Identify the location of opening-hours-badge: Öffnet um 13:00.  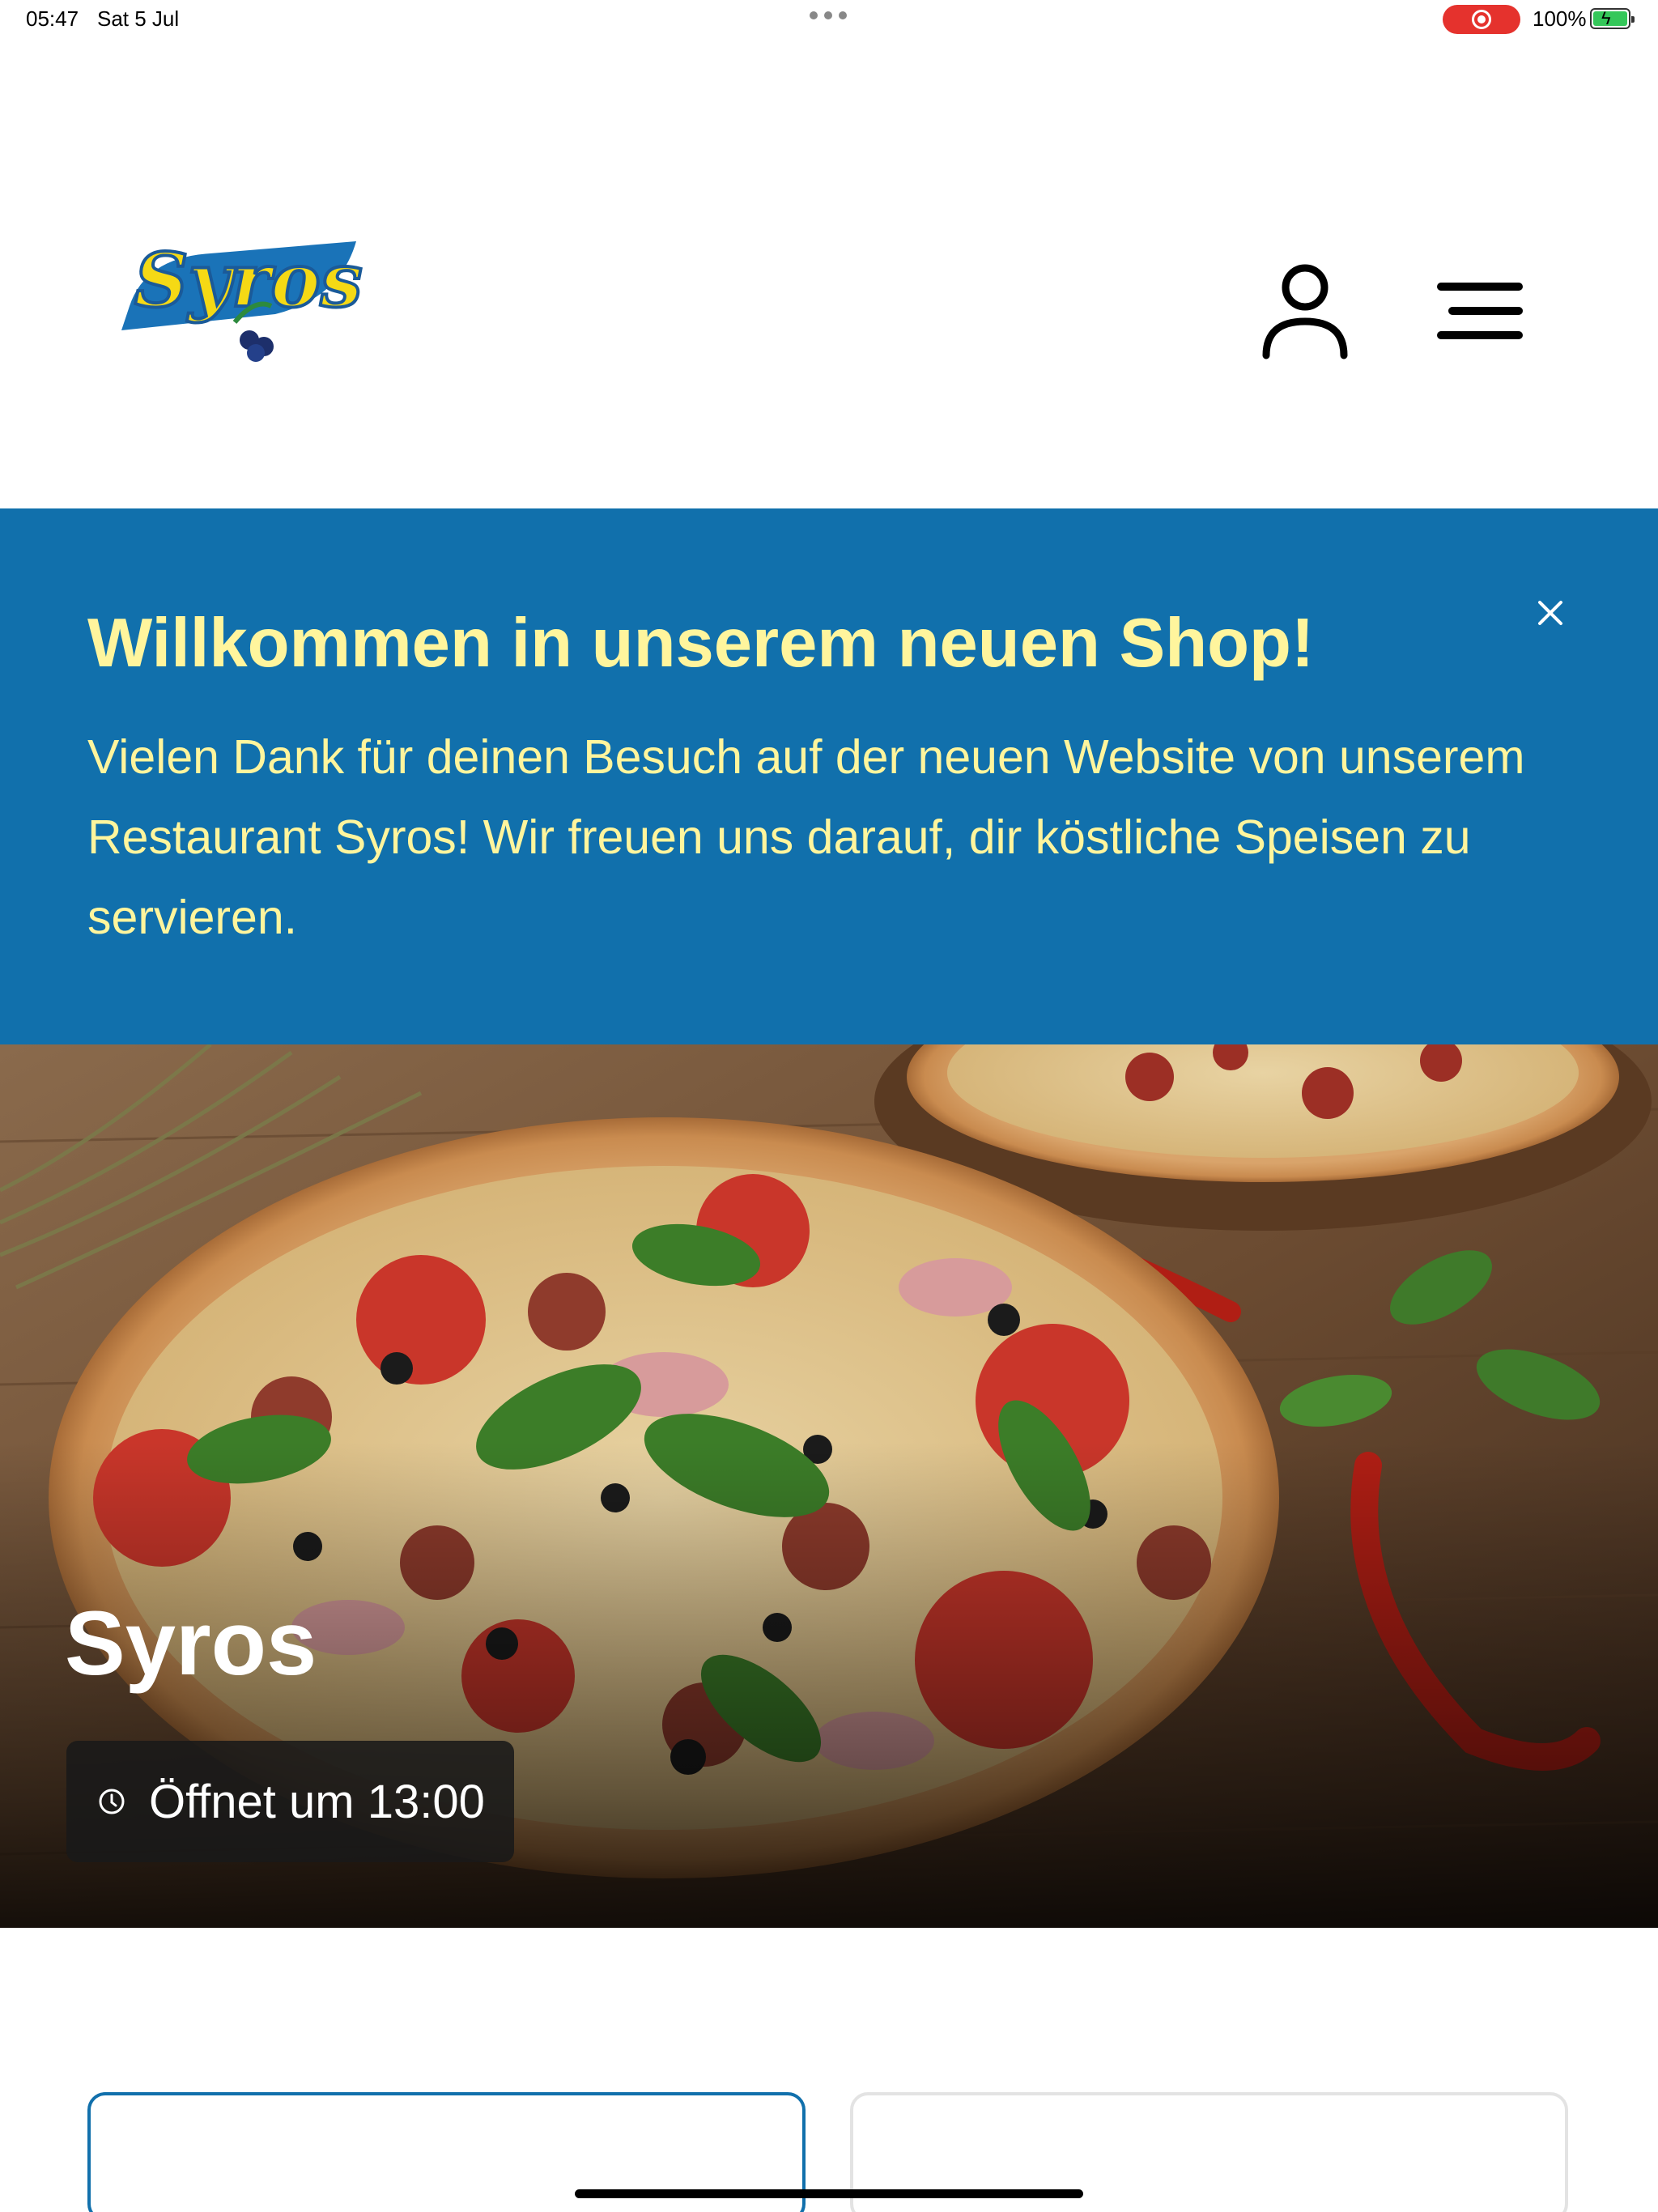
(290, 1801).